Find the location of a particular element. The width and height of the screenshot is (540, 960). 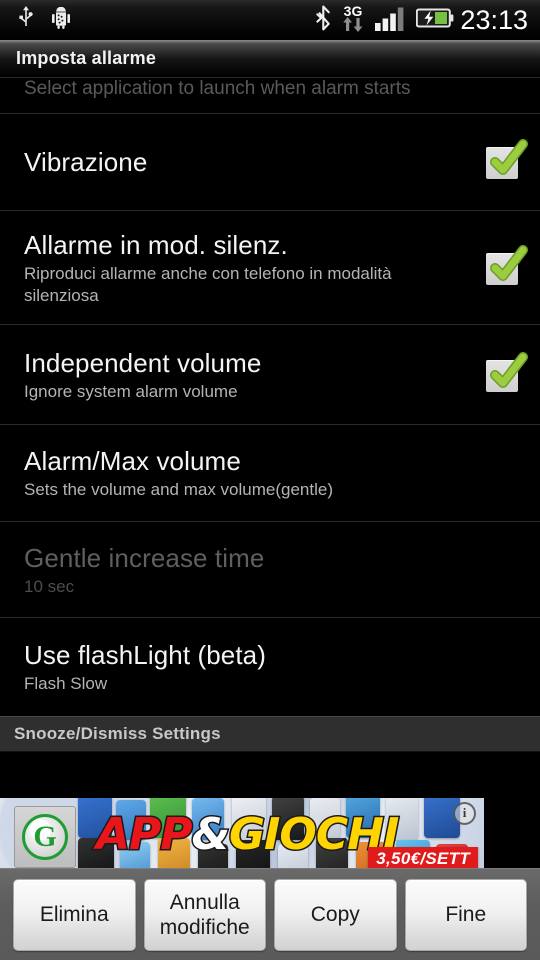

ad-logo-letter: G is located at coordinates (45, 836).